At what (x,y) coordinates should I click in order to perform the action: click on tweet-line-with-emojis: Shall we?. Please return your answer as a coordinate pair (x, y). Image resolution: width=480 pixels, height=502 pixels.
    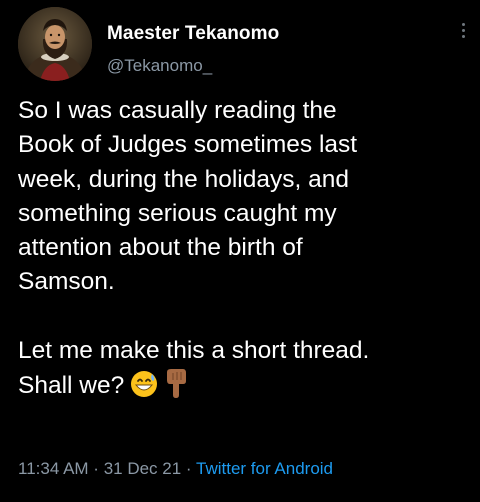
    Looking at the image, I should click on (246, 388).